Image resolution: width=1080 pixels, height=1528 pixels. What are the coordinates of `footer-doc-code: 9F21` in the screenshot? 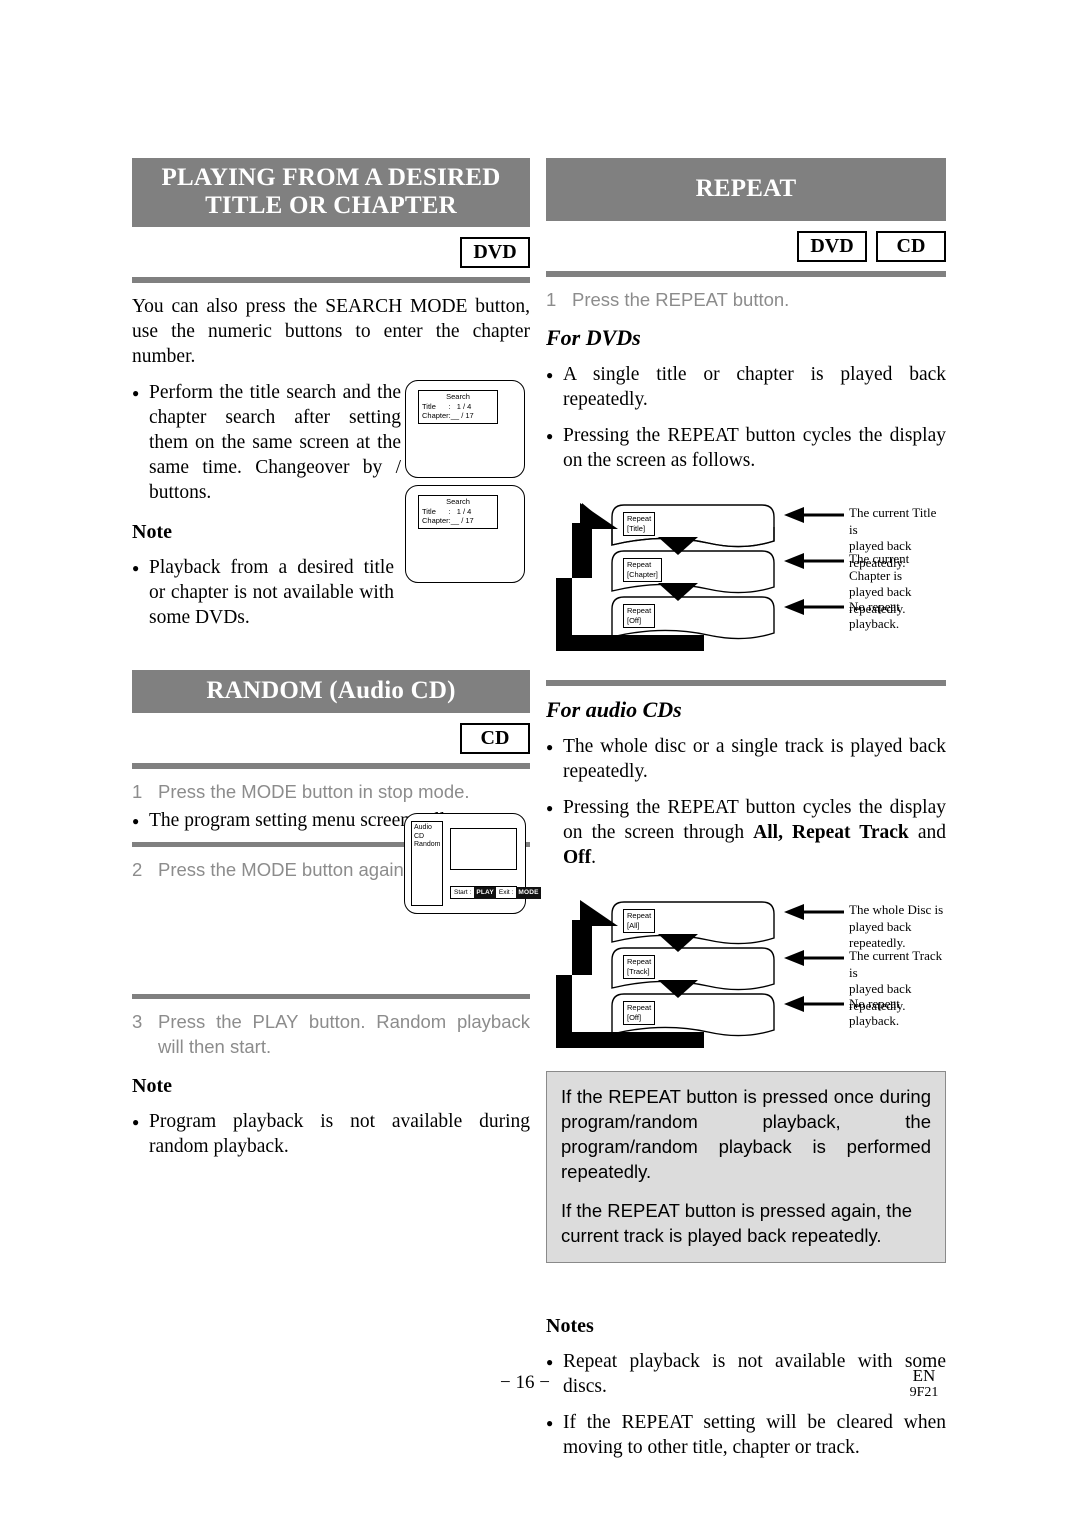 It's located at (924, 1392).